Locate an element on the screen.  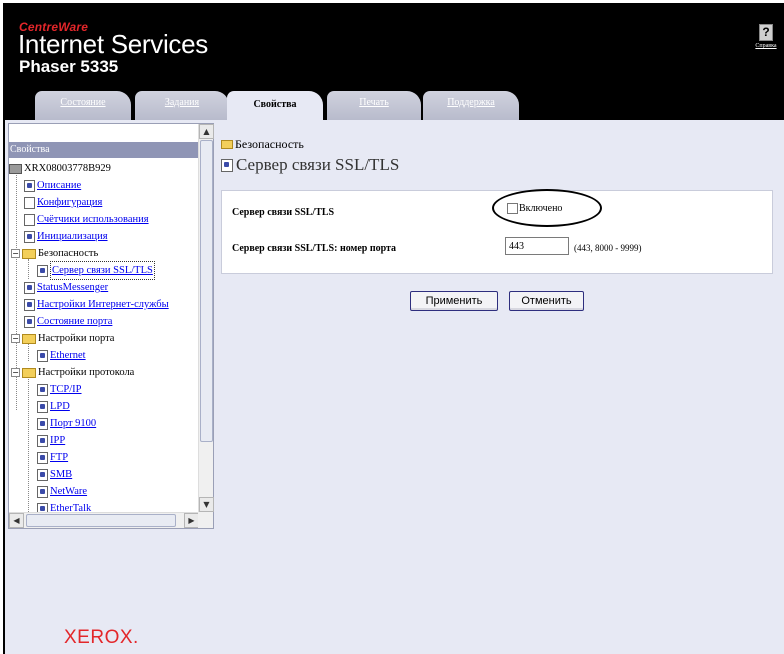
nav-item-usage-counters: Счётчики использования is located at coordinates (86, 219).